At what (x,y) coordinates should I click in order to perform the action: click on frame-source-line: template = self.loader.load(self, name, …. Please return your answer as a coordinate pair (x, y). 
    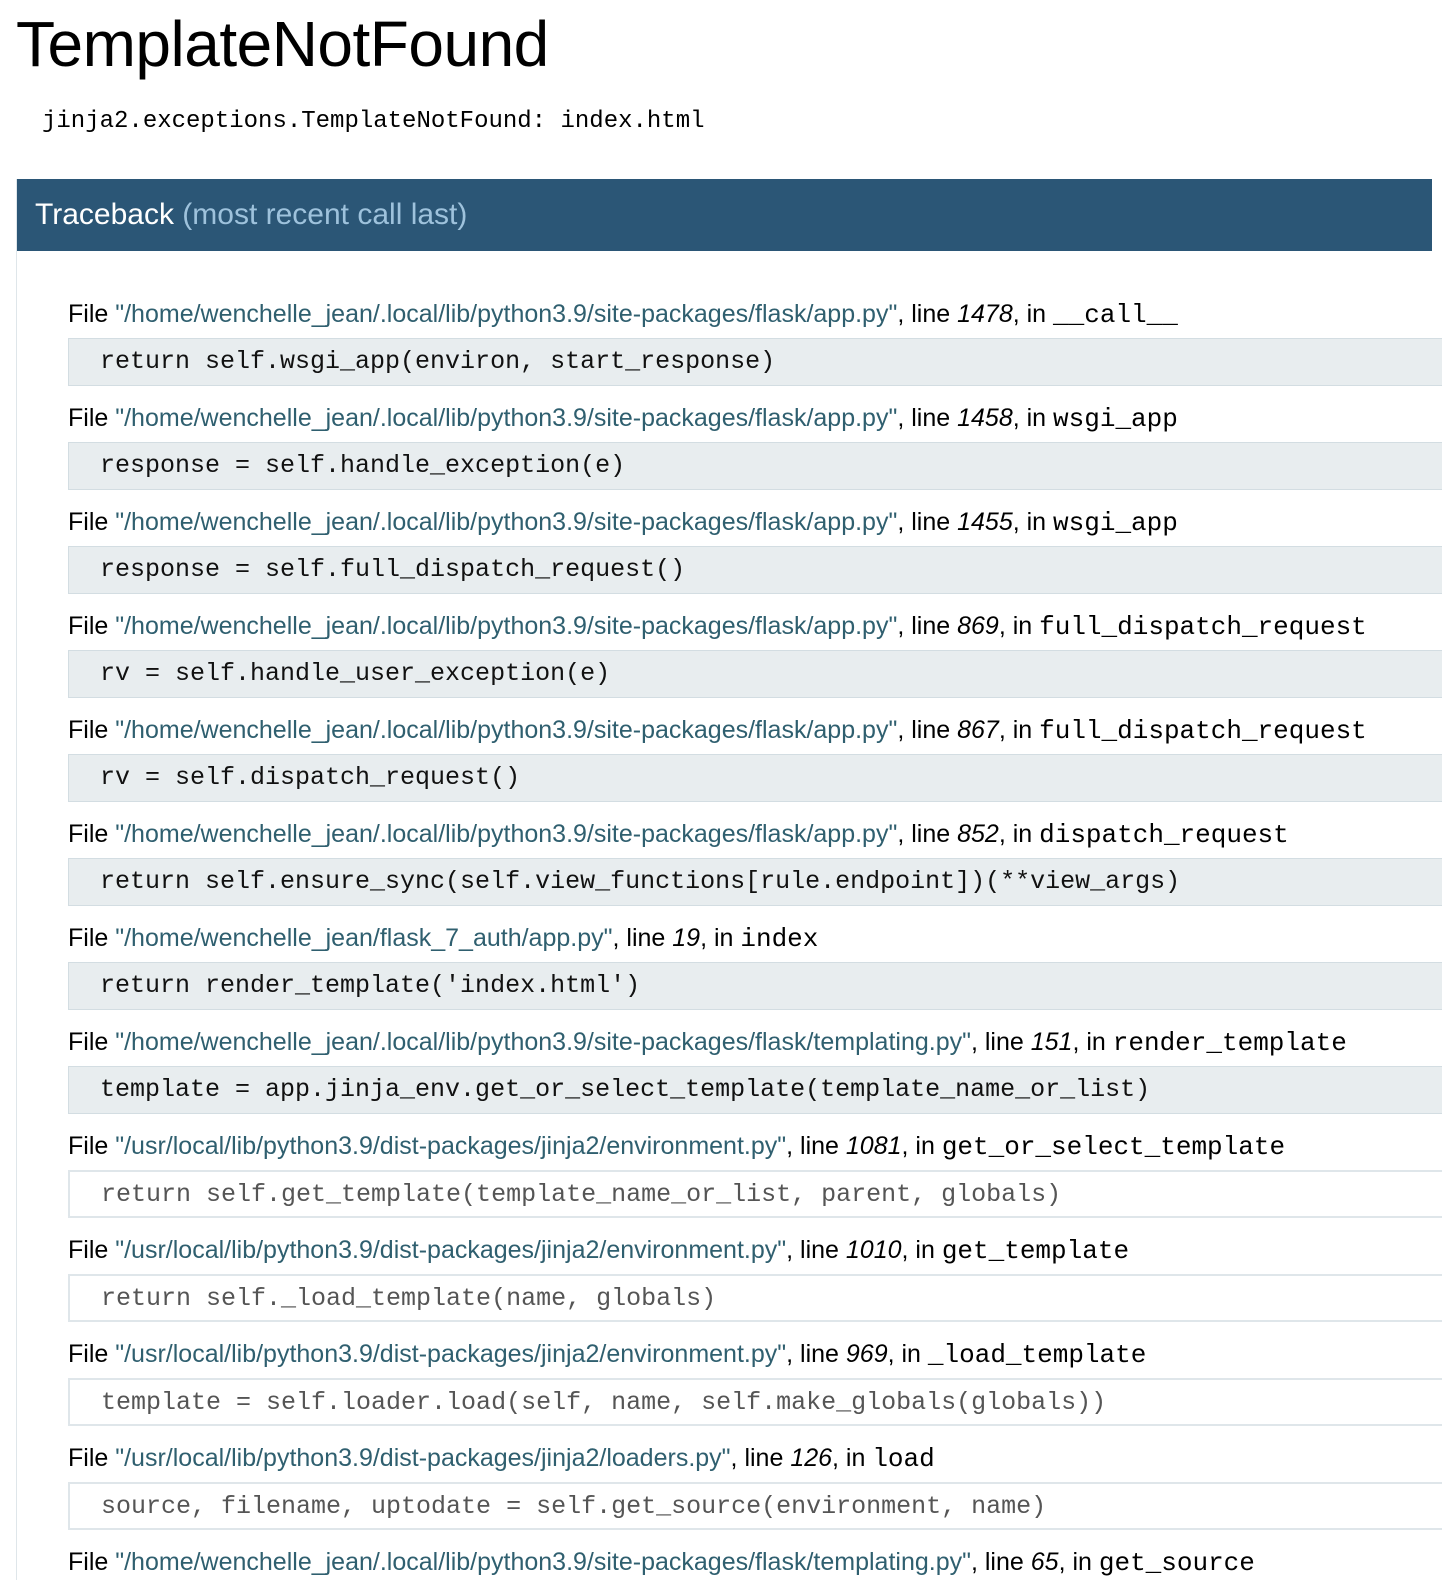
    Looking at the image, I should click on (755, 1402).